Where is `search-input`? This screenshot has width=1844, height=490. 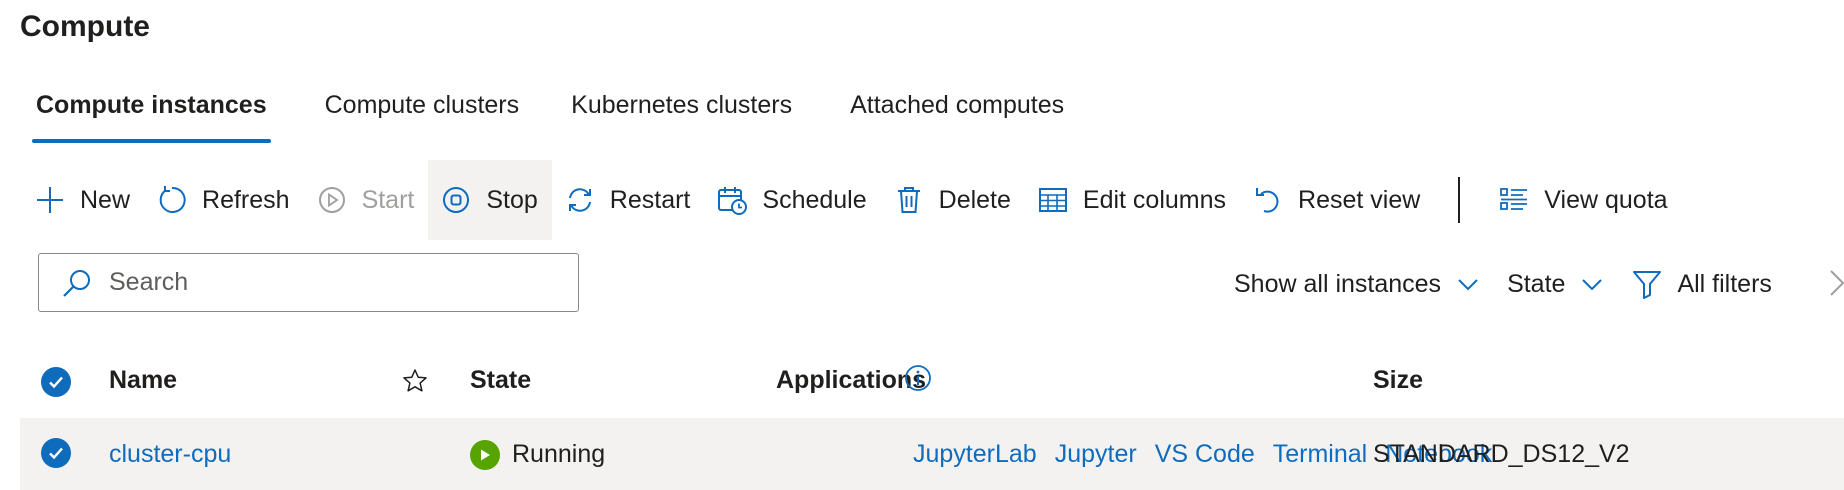 search-input is located at coordinates (319, 282).